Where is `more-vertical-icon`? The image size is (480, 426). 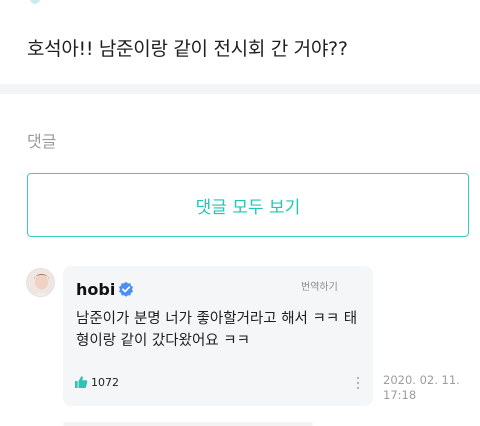 more-vertical-icon is located at coordinates (358, 383).